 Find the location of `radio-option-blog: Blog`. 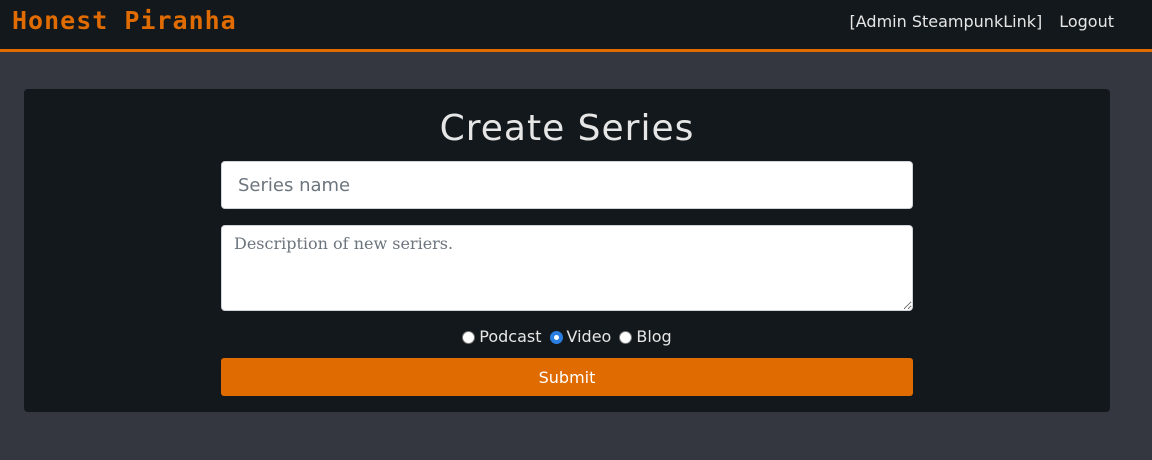

radio-option-blog: Blog is located at coordinates (645, 336).